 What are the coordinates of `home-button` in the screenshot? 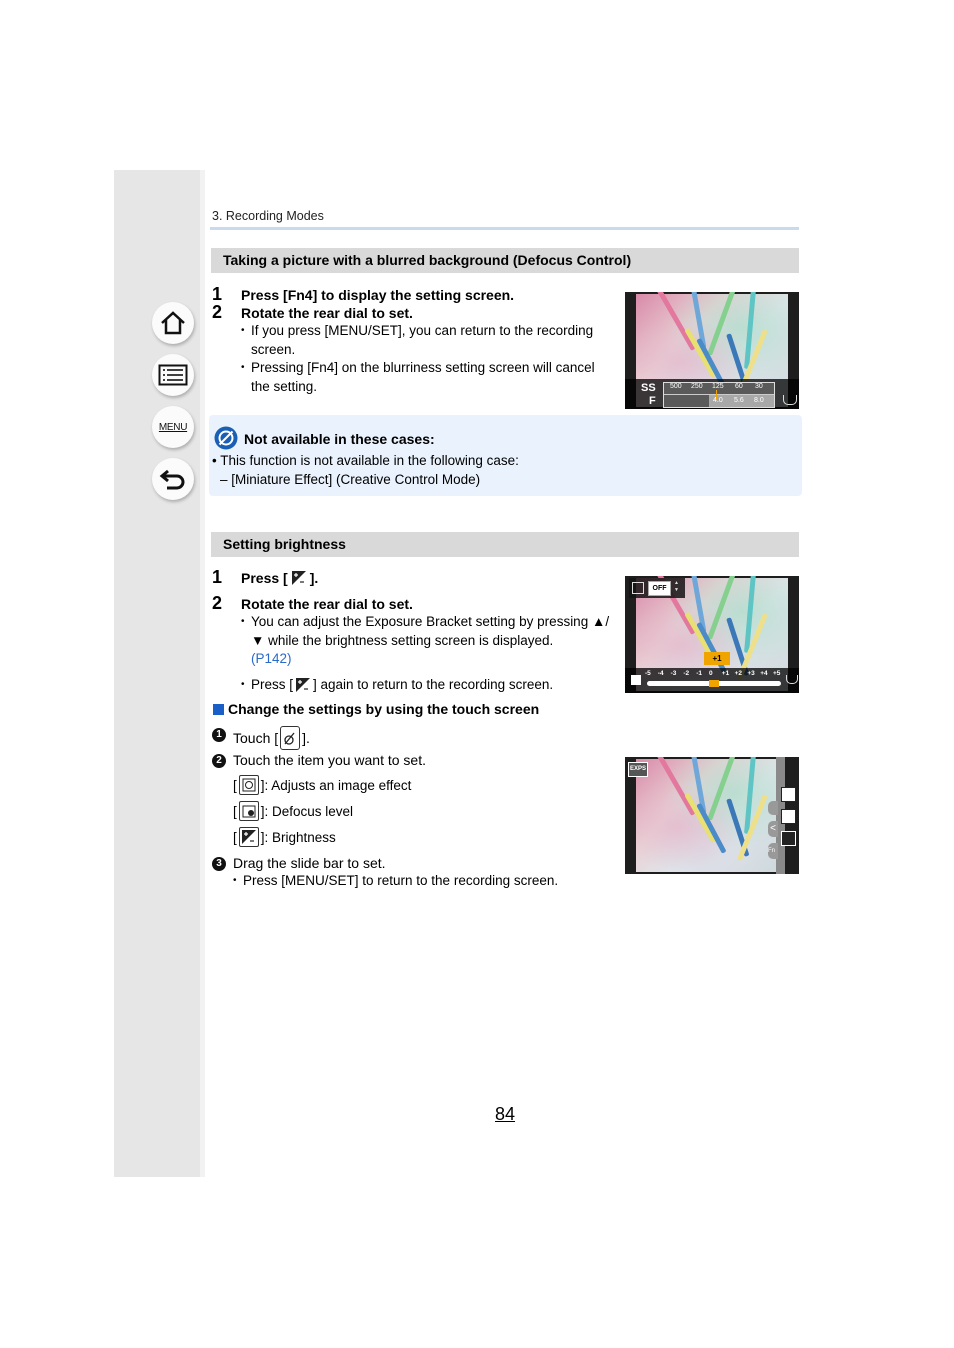 It's located at (173, 323).